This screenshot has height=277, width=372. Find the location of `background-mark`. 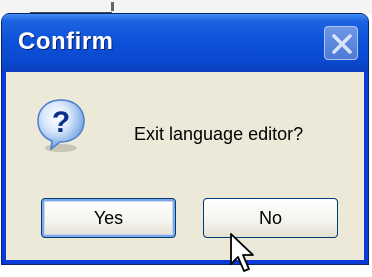

background-mark is located at coordinates (112, 6).